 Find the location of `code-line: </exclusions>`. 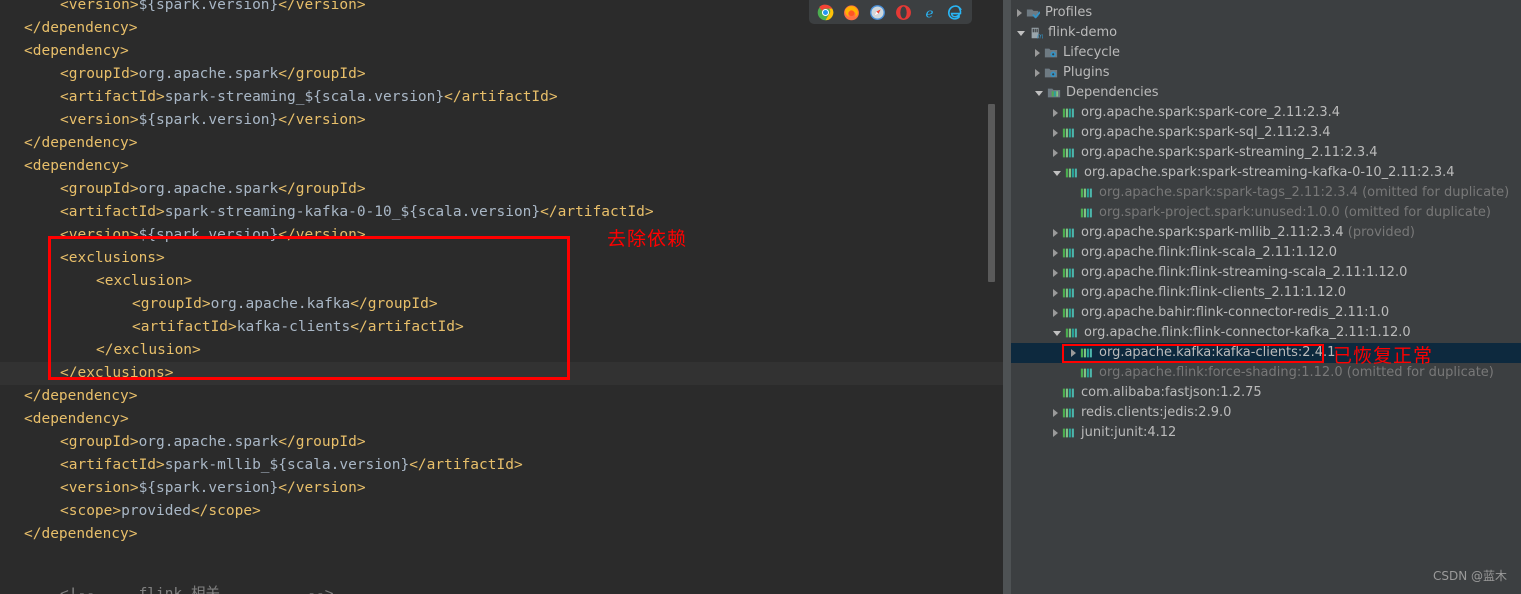

code-line: </exclusions> is located at coordinates (501, 373).